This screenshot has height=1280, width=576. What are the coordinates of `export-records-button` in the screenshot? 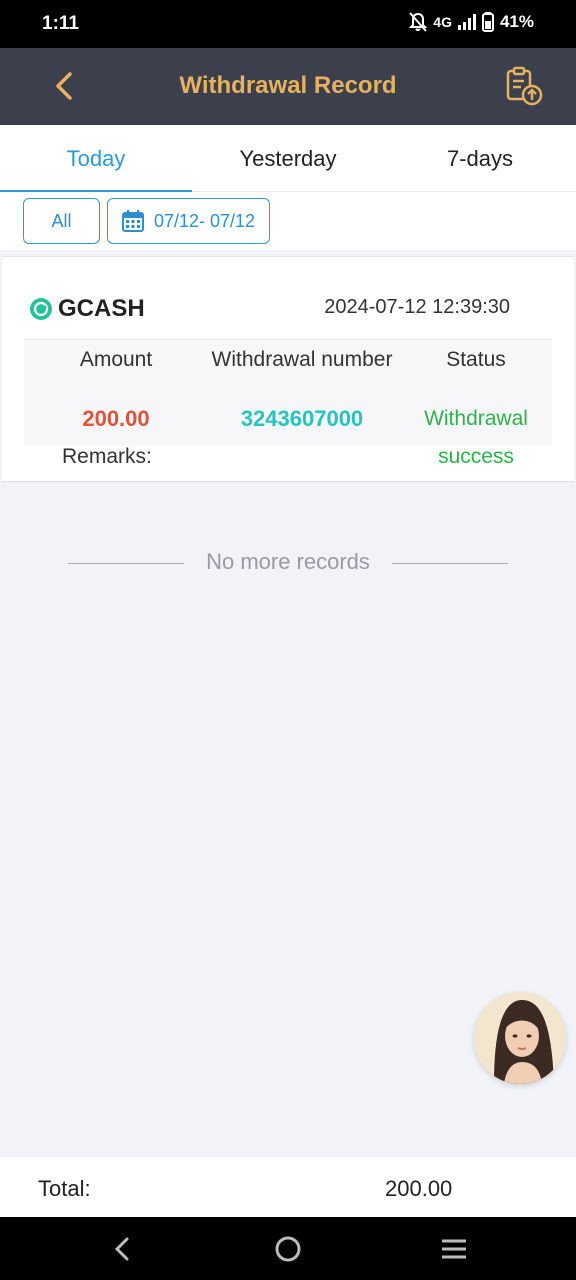 It's located at (524, 86).